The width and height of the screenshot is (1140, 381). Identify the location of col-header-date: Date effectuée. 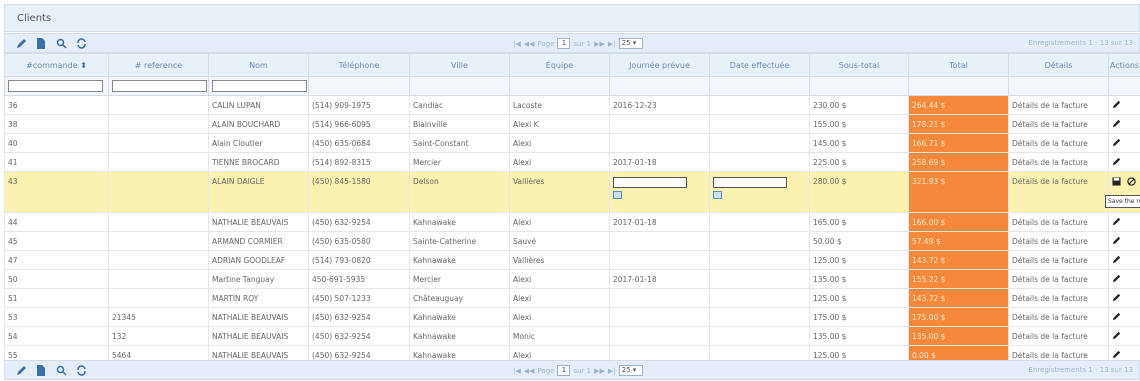
(759, 65).